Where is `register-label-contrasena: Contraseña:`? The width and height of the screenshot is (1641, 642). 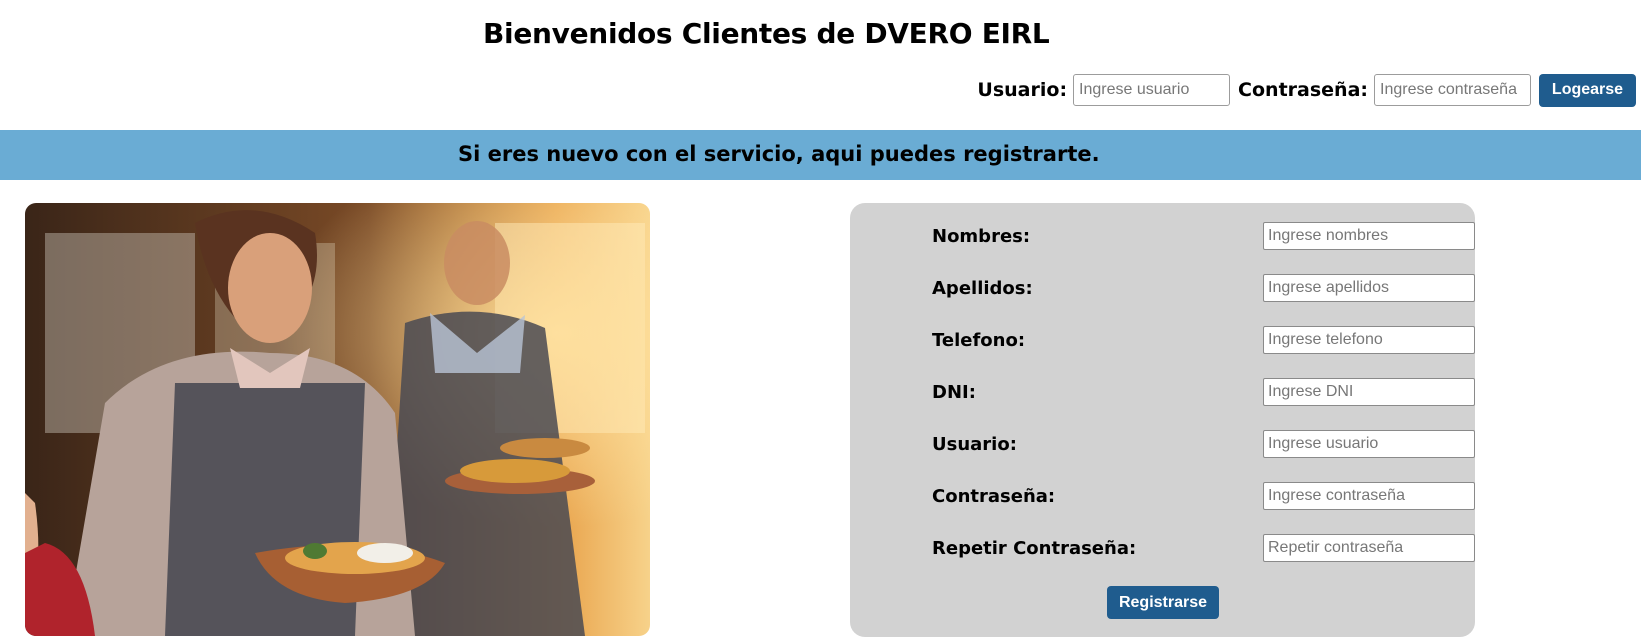
register-label-contrasena: Contraseña: is located at coordinates (994, 496).